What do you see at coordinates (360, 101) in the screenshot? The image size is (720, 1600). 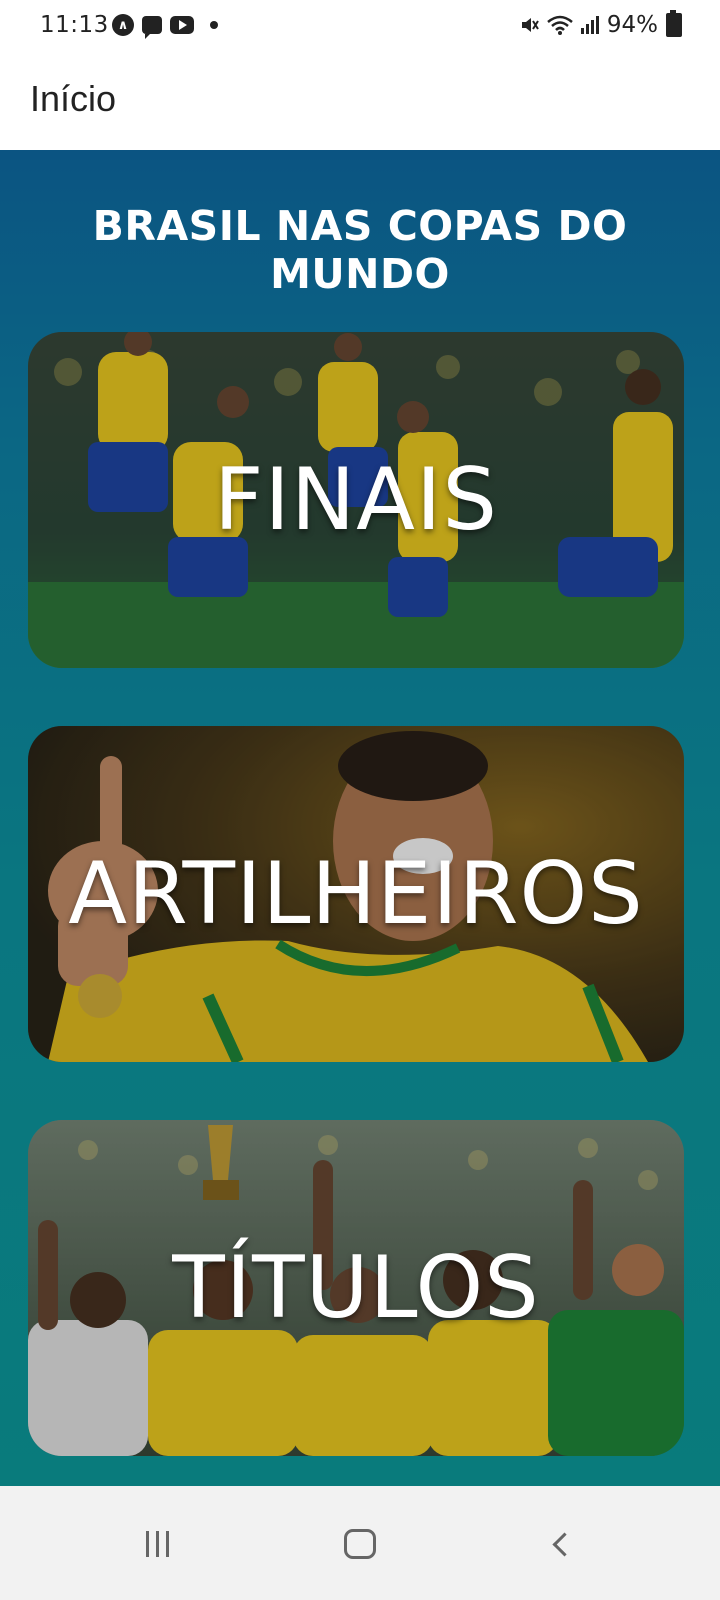 I see `app-bar: Início` at bounding box center [360, 101].